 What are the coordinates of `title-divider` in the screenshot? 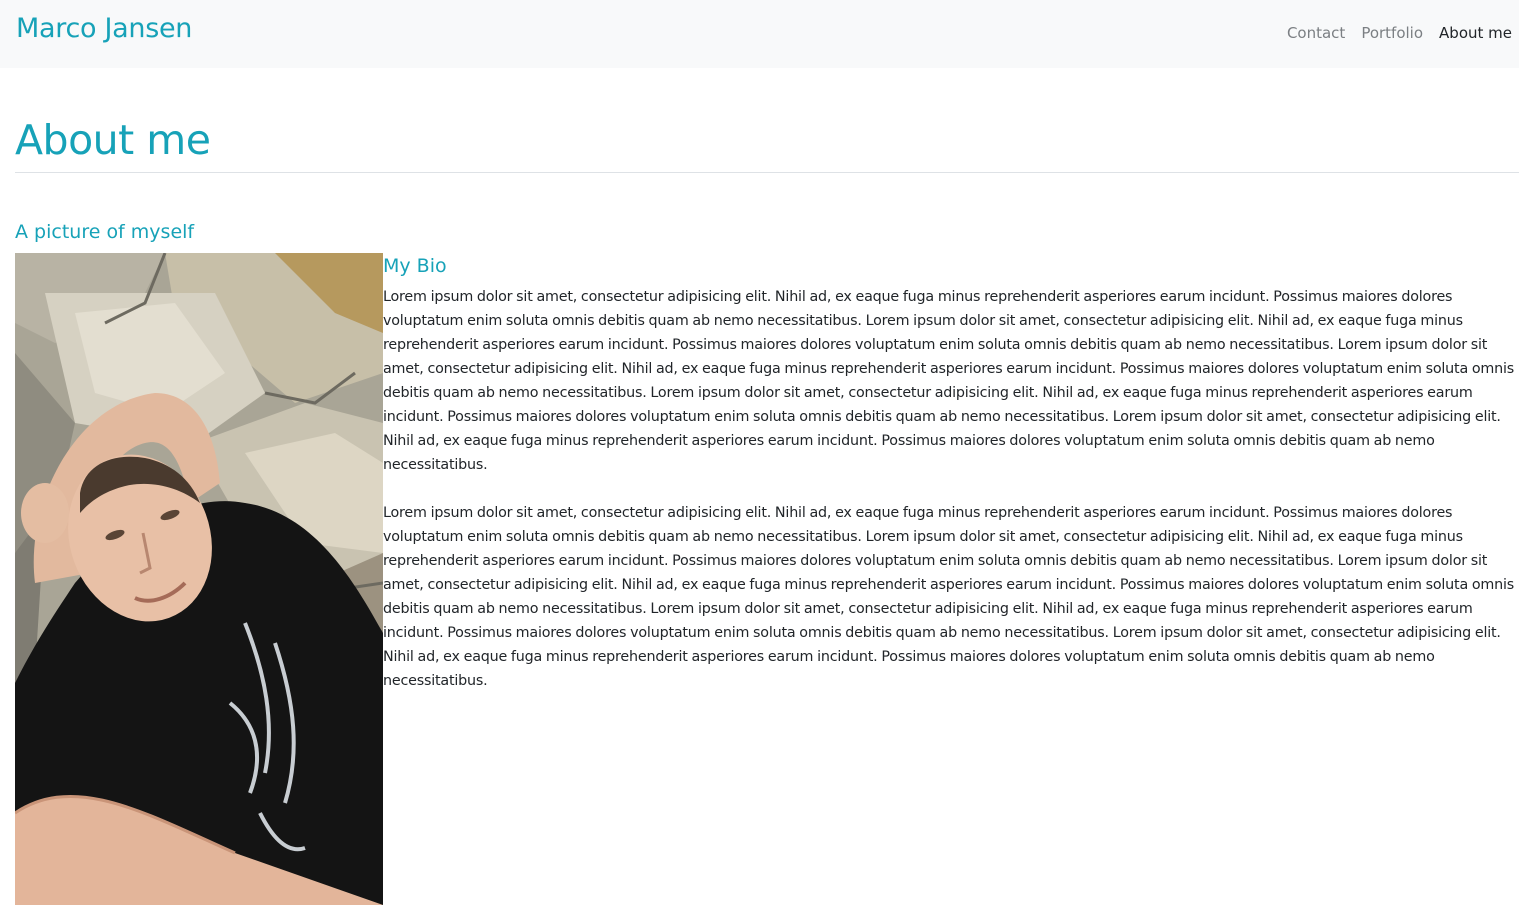 It's located at (767, 172).